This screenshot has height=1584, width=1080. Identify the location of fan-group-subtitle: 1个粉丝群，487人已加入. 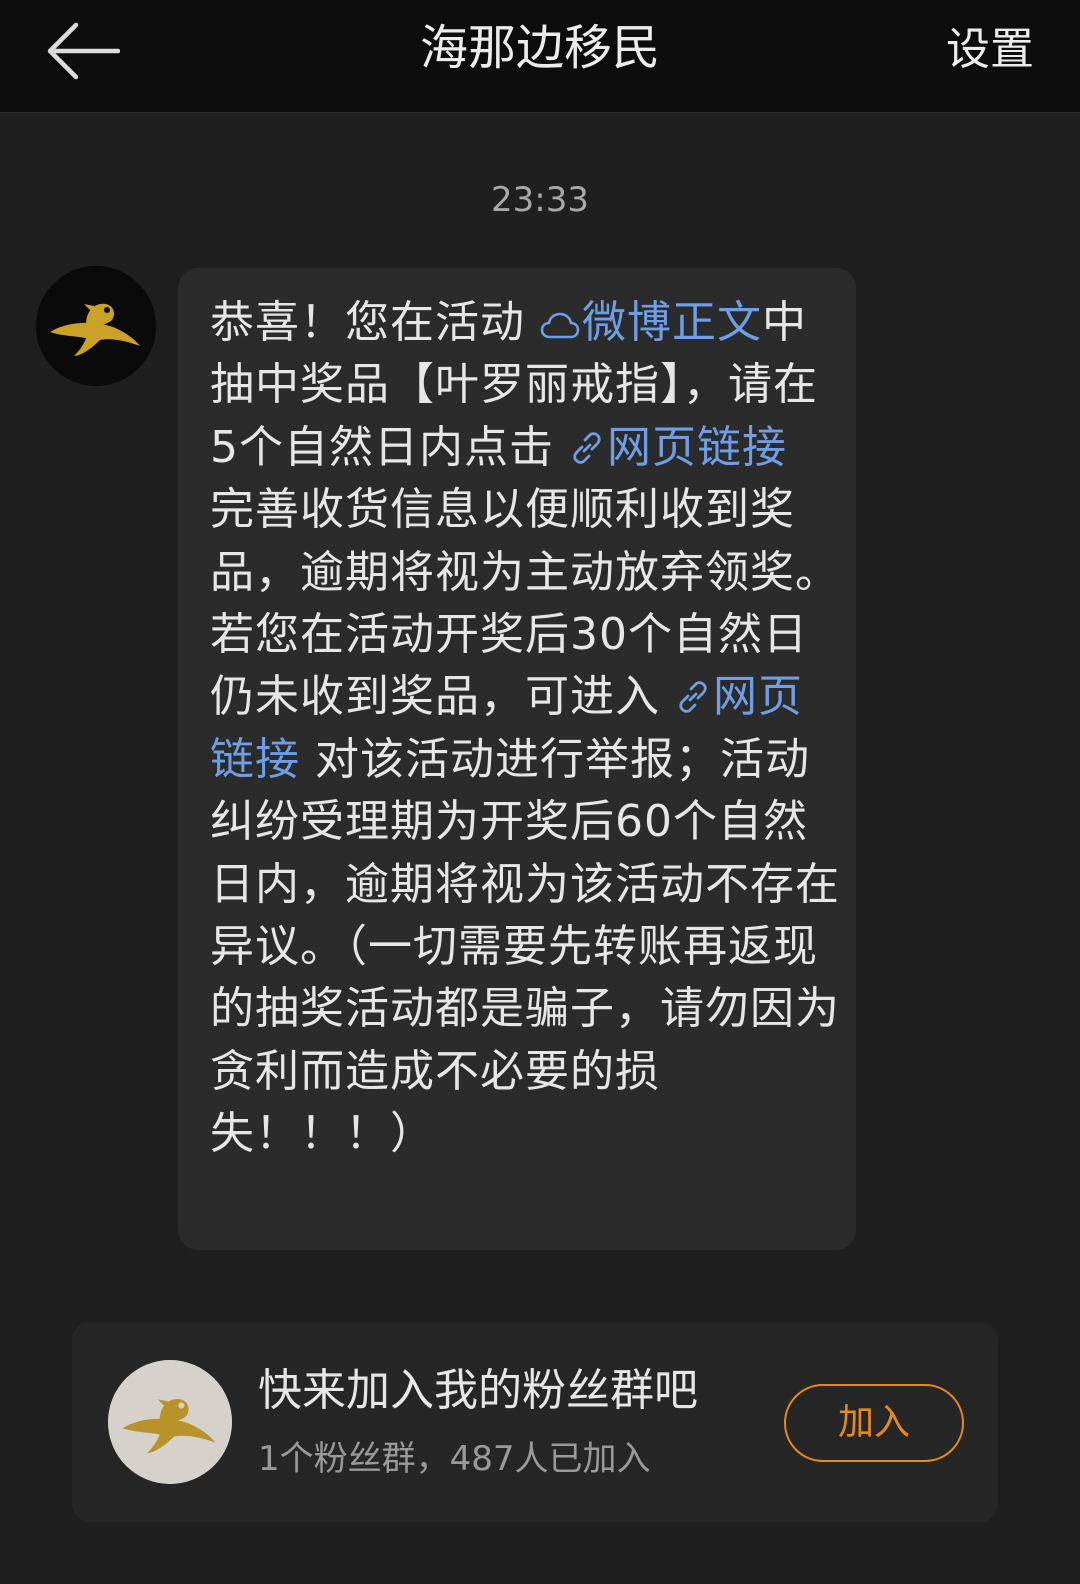
(454, 1459).